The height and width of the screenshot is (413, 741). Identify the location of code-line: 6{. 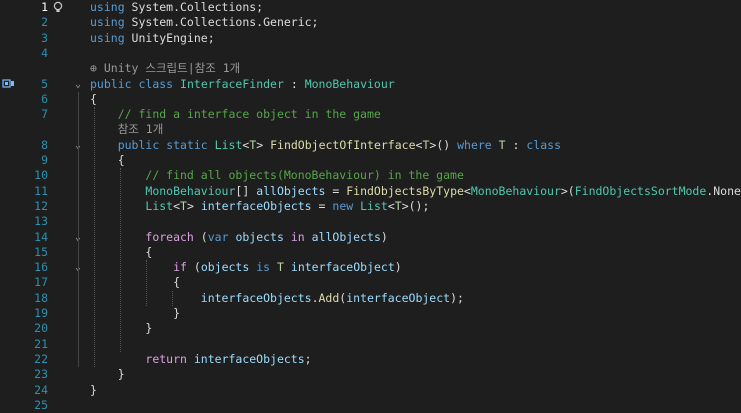
(370, 99).